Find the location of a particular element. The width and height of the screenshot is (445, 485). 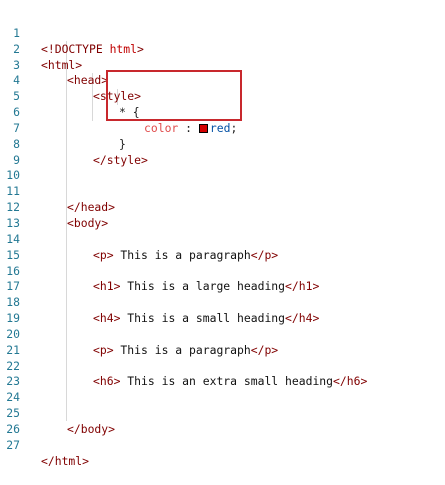

code-line-13: 13 is located at coordinates (222, 215).